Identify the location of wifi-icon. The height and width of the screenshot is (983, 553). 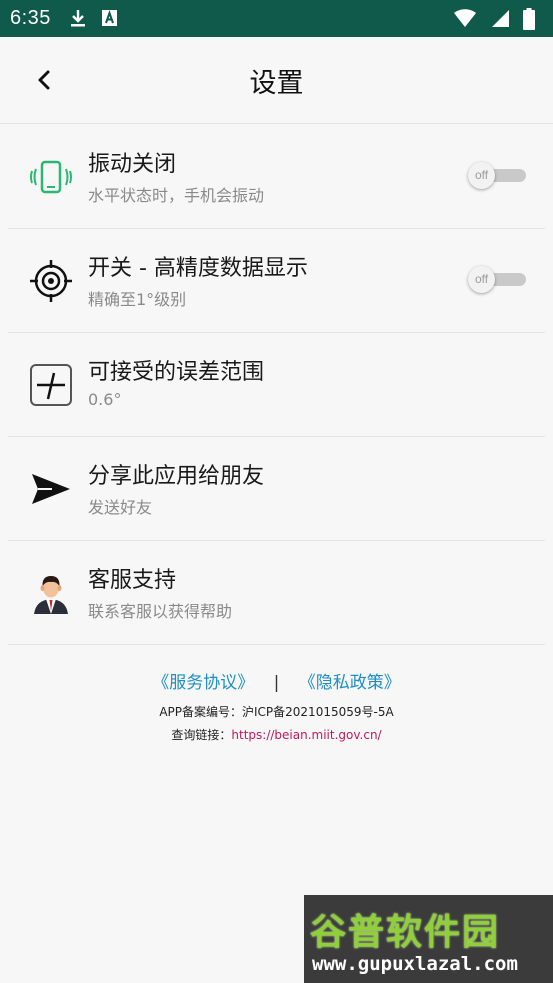
(464, 18).